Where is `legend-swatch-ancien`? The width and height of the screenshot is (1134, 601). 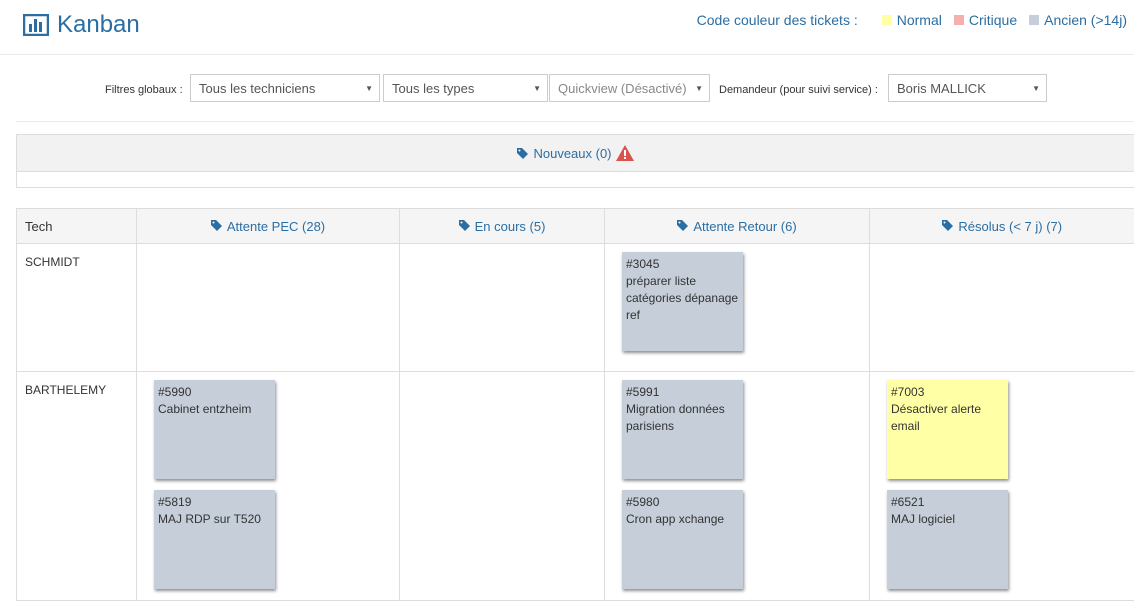 legend-swatch-ancien is located at coordinates (1034, 20).